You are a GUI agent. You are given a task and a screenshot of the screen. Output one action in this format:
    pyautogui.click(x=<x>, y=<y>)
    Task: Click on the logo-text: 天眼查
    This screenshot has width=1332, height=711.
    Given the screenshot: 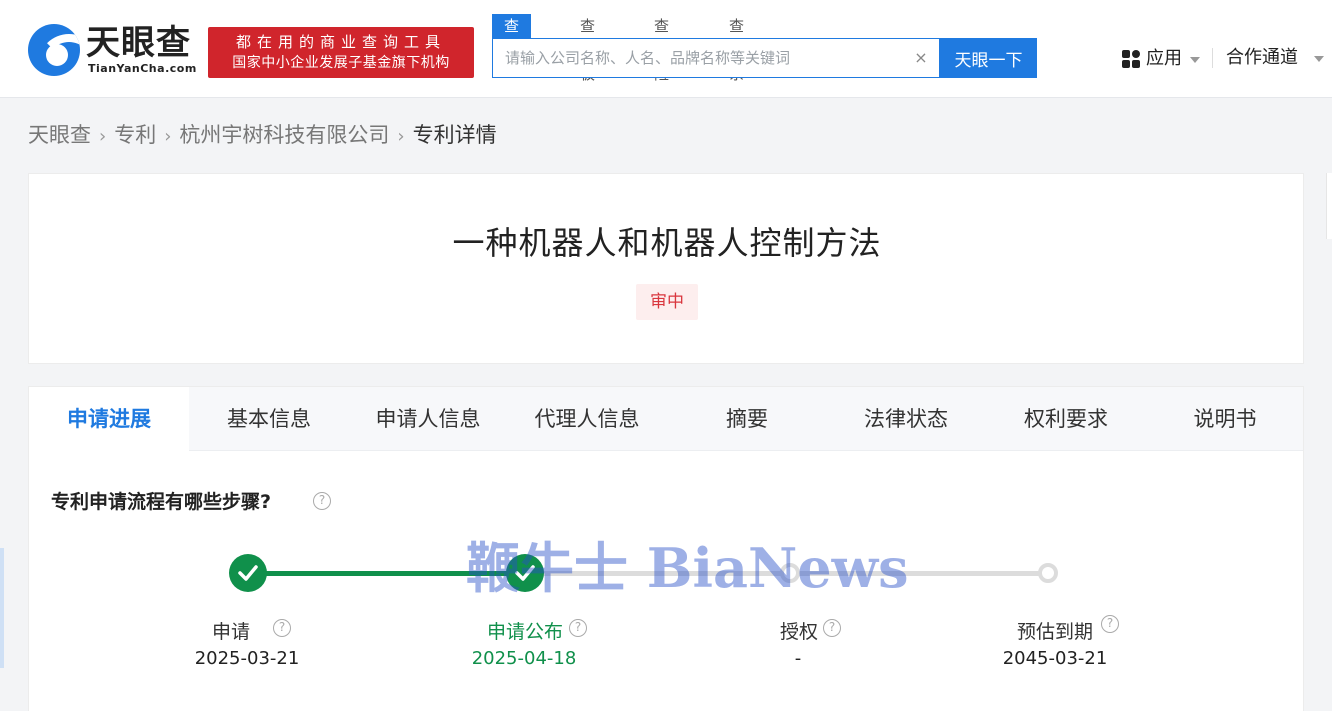 What is the action you would take?
    pyautogui.click(x=138, y=43)
    